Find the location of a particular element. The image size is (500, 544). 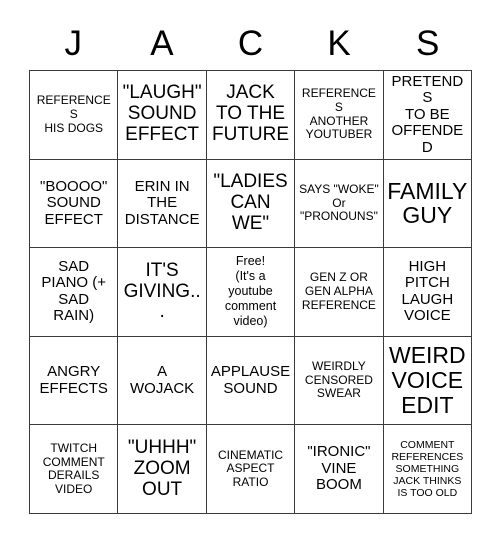

bingo-cell-r3c4: WEIRD VOICE EDIT is located at coordinates (428, 381).